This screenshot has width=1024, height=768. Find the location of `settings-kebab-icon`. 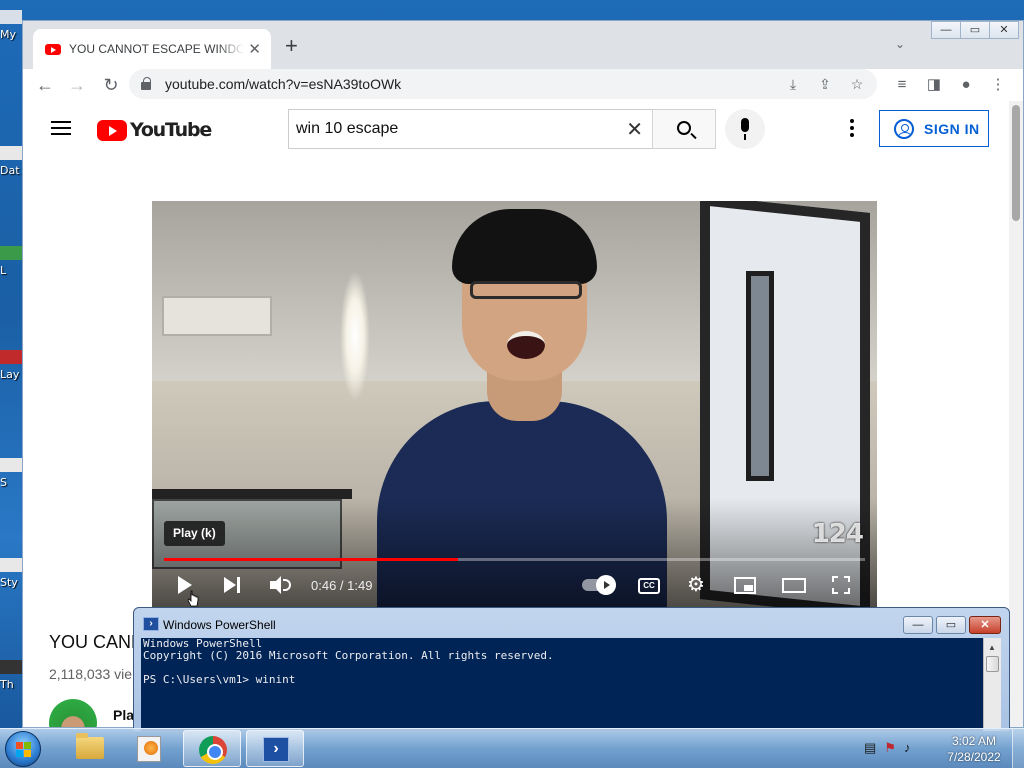

settings-kebab-icon is located at coordinates (852, 129).